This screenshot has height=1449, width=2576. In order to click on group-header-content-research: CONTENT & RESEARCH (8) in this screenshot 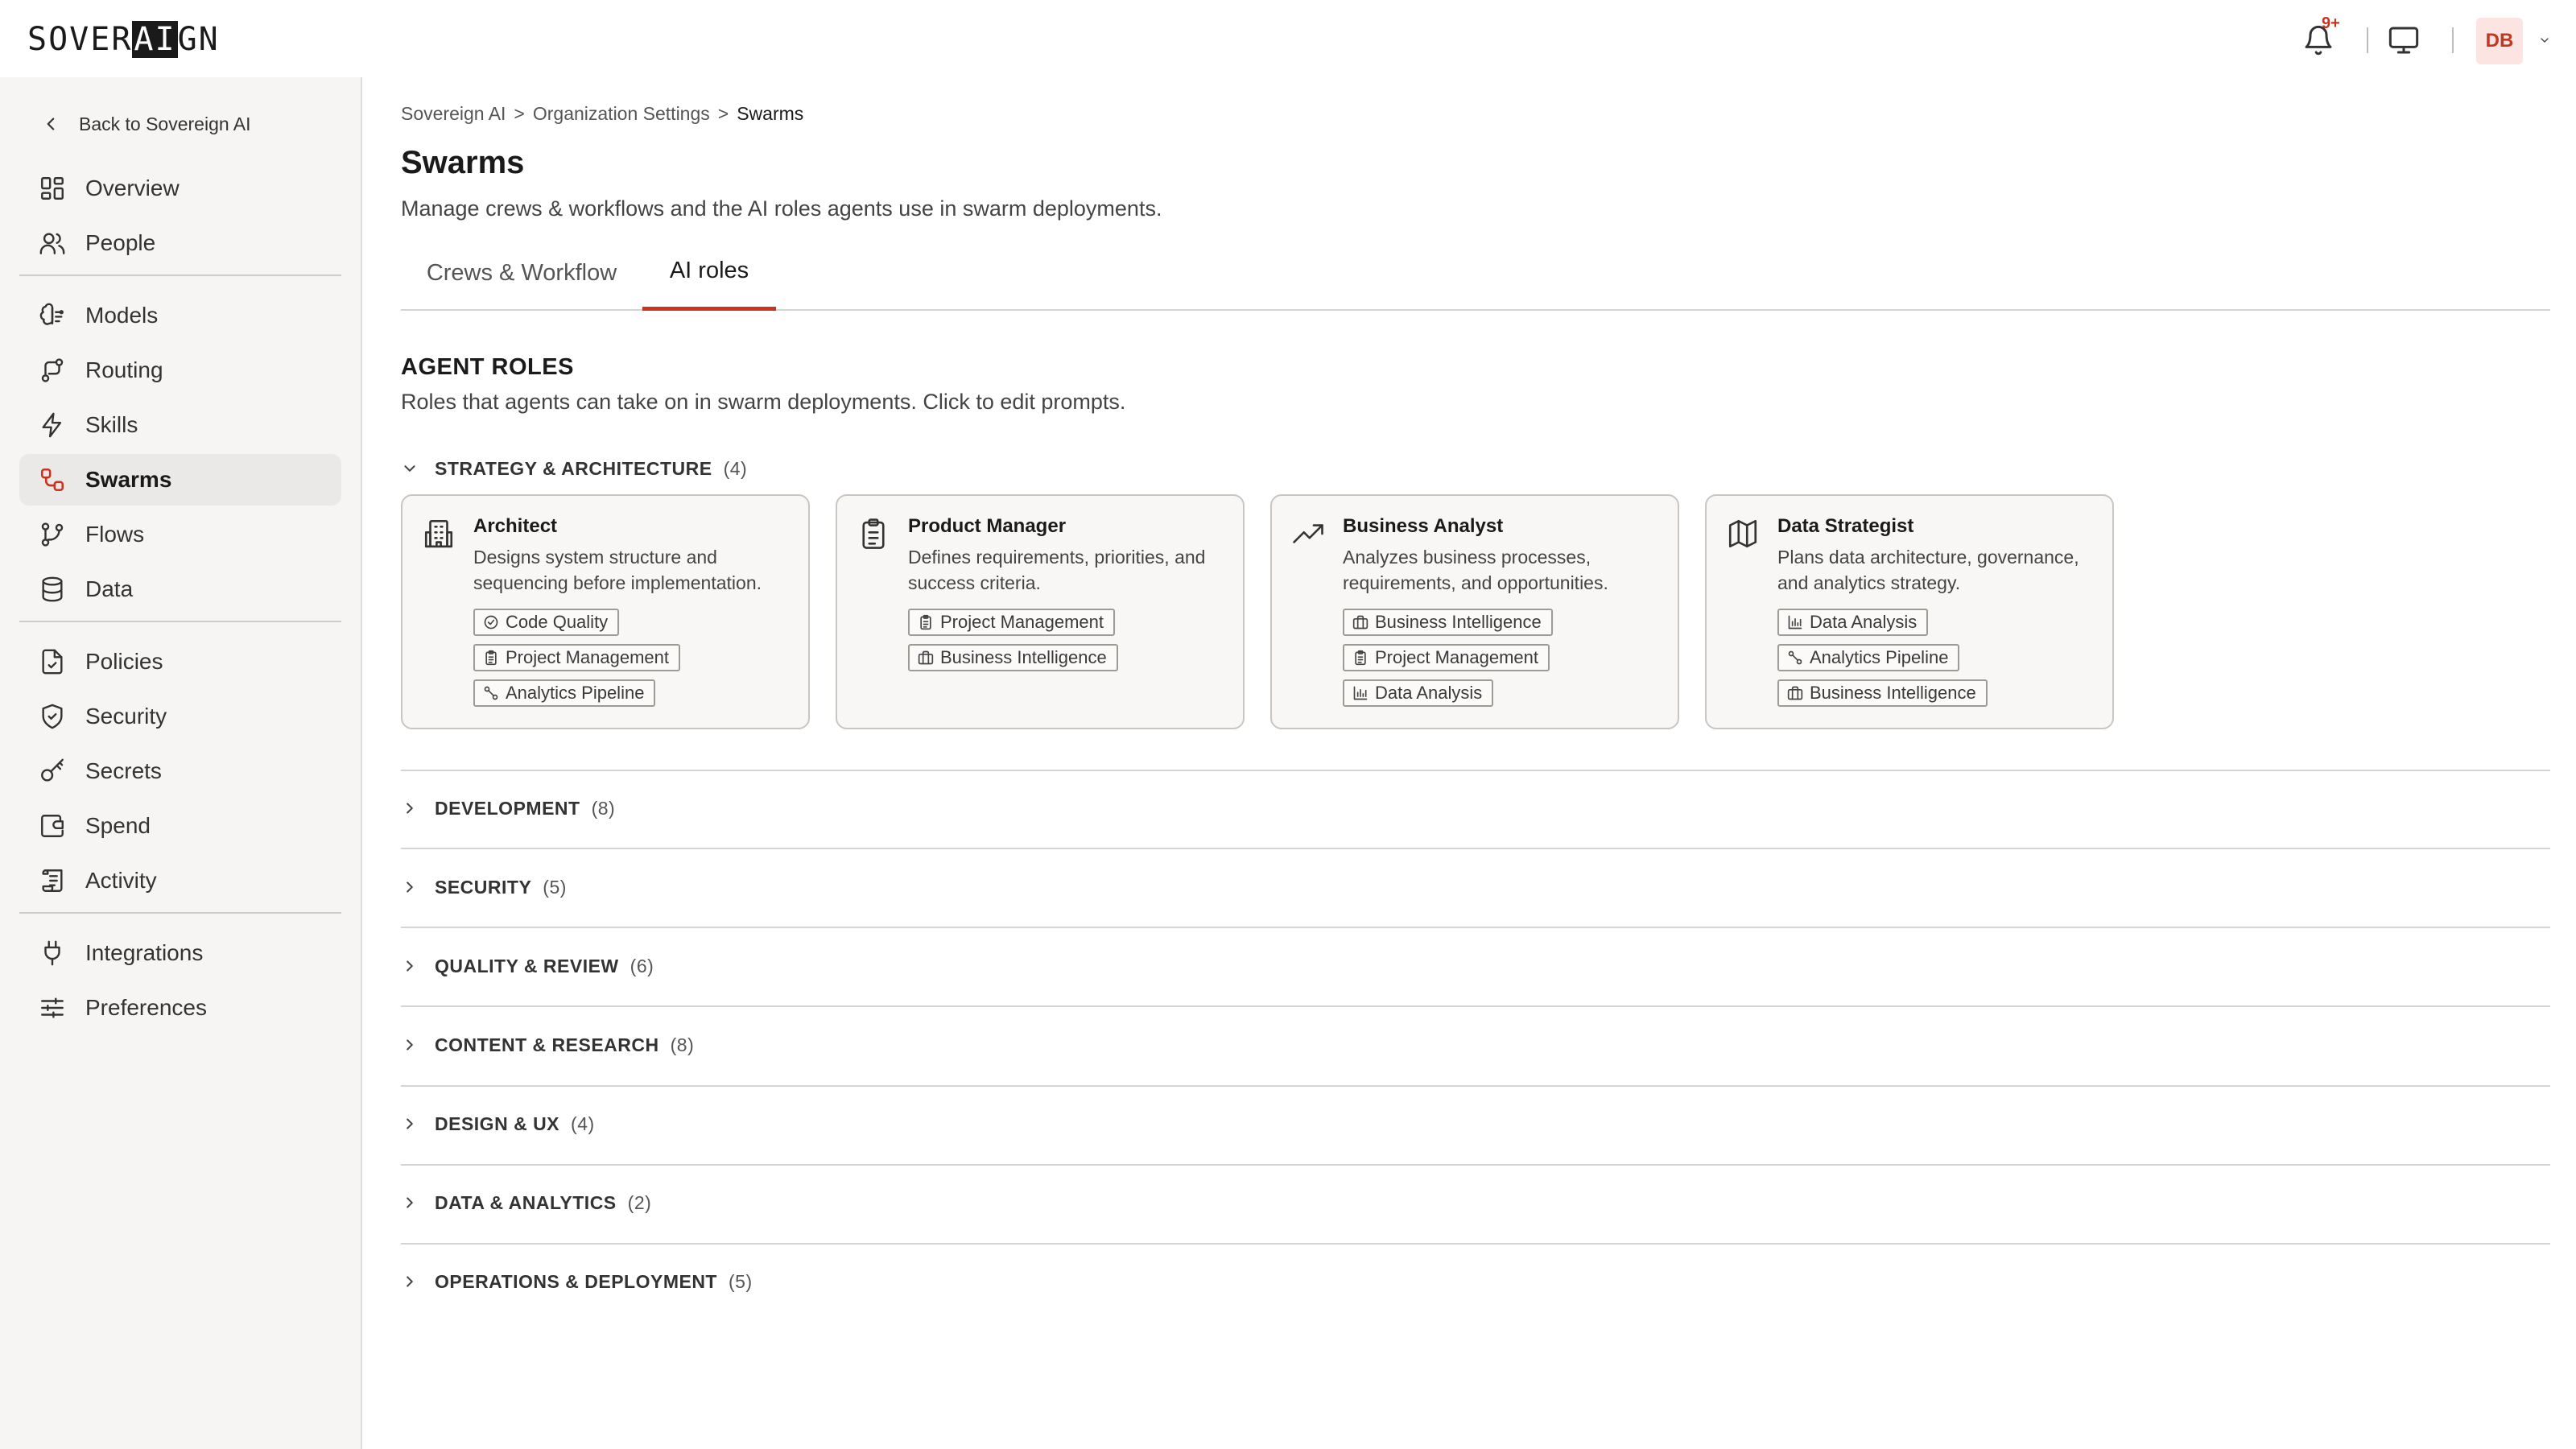, I will do `click(547, 1045)`.